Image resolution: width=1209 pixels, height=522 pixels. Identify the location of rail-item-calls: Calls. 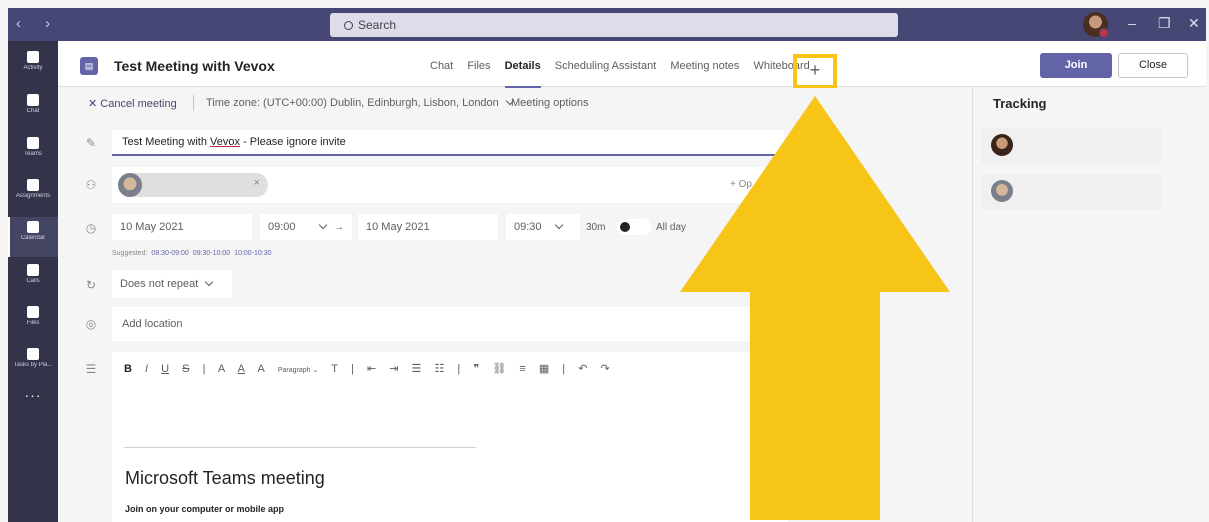
(33, 280).